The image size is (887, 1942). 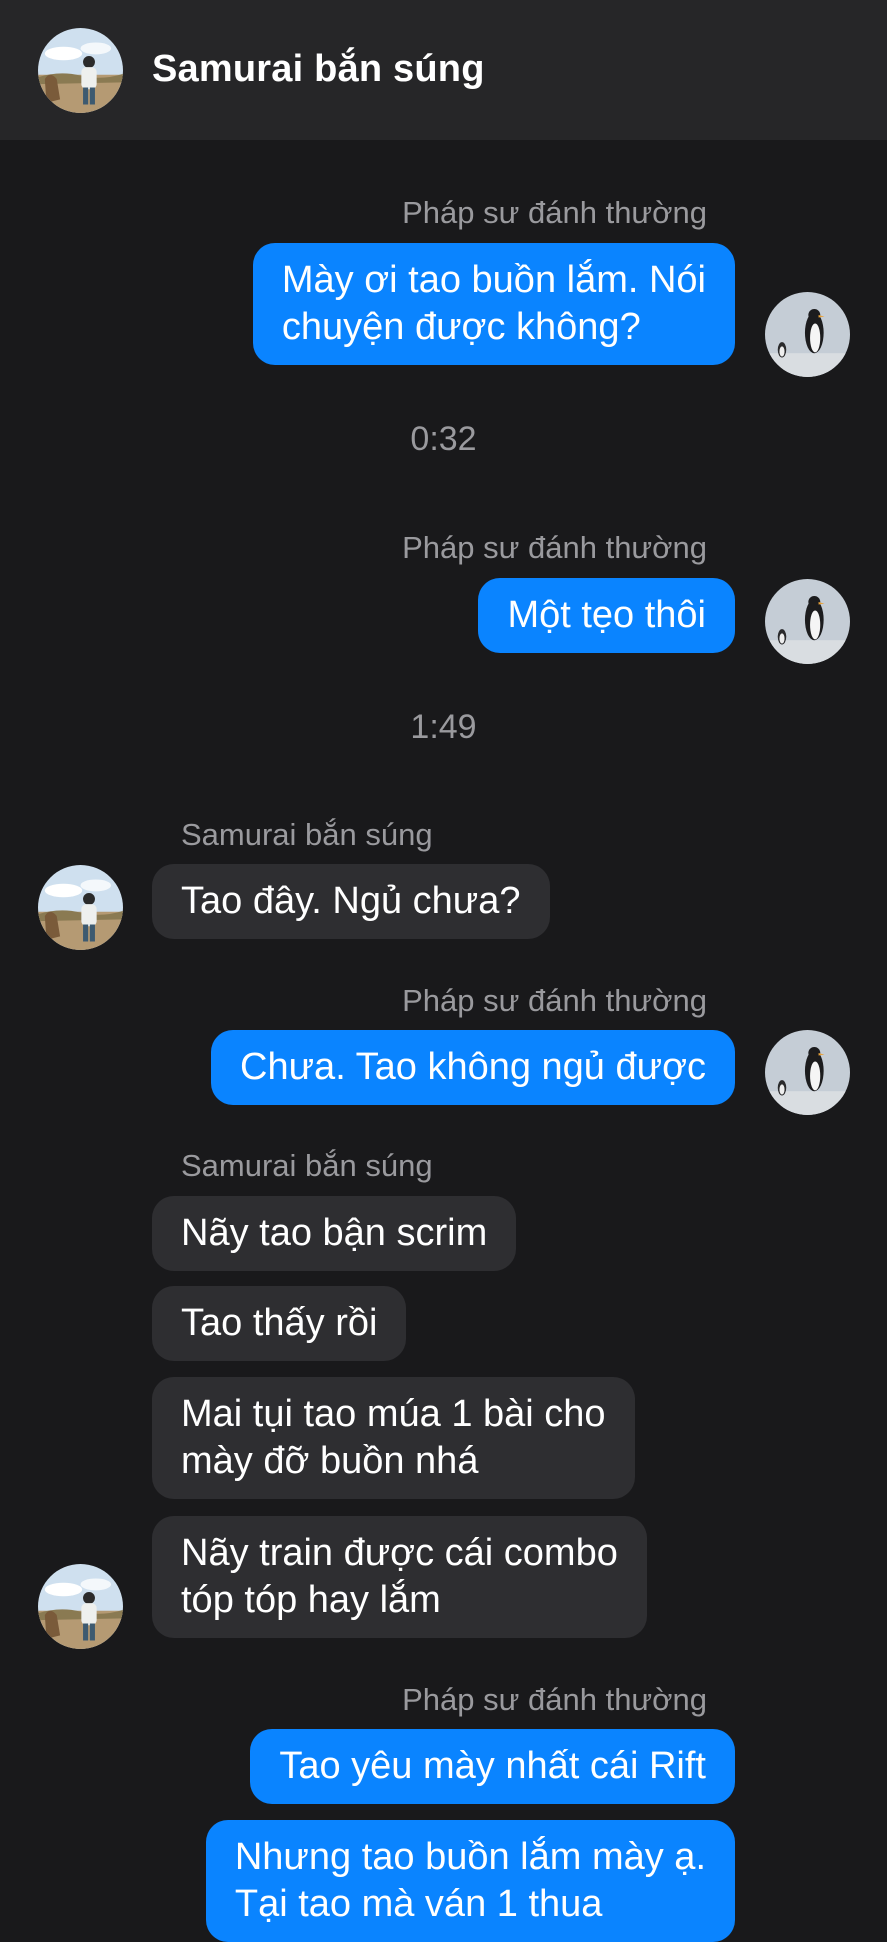 I want to click on incoming-message: Tao đây. Ngủ chưa?, so click(x=351, y=901).